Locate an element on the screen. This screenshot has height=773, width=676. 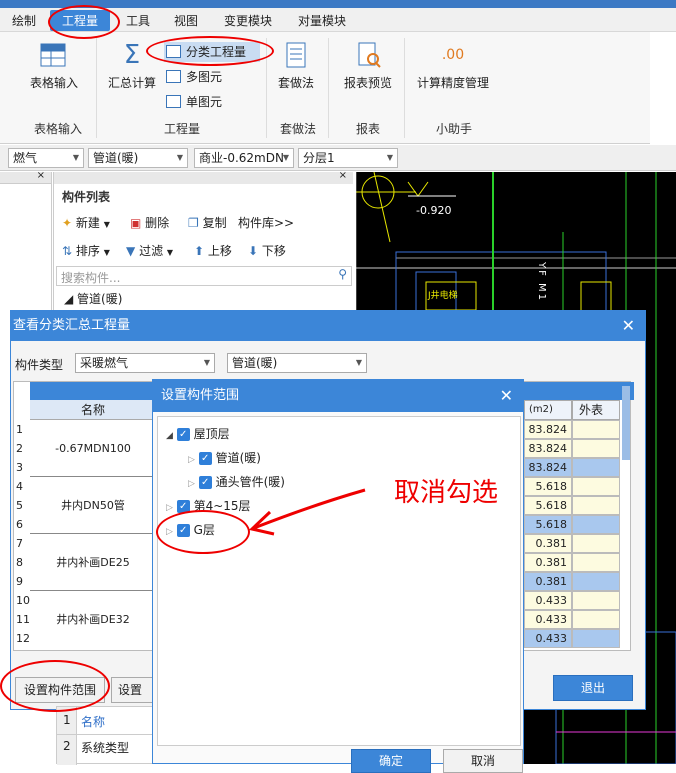
group-label-table: 表格输入 is located at coordinates (58, 129).